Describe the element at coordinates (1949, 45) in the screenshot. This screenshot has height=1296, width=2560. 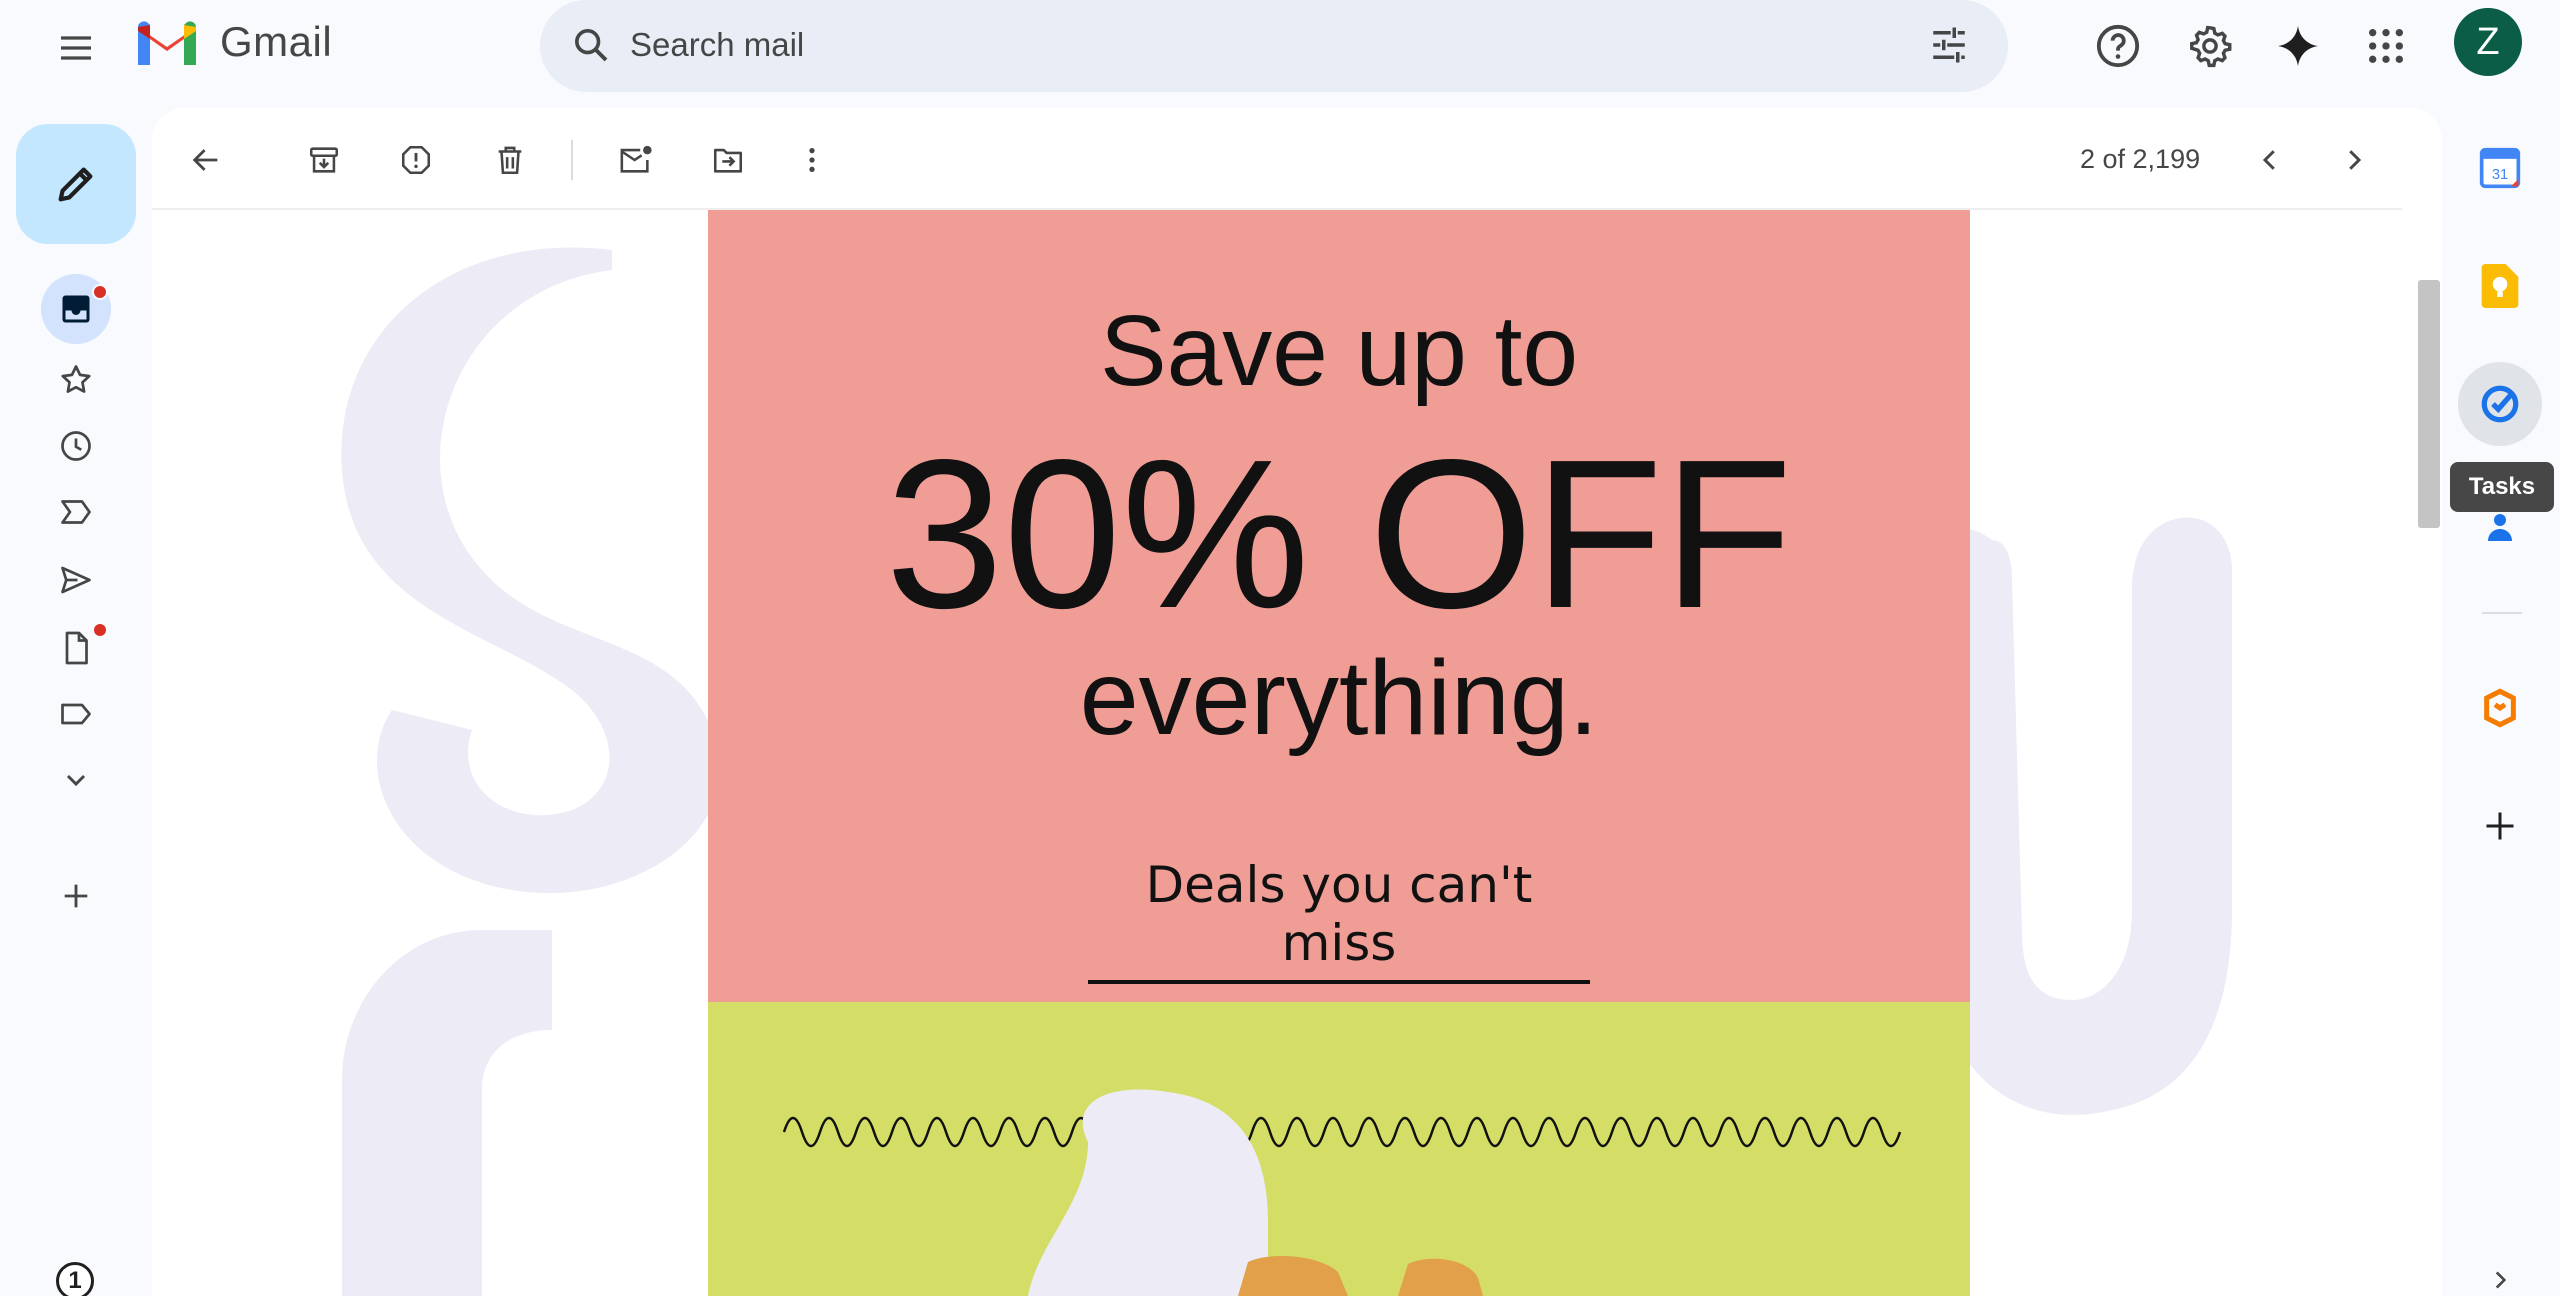
I see `search-options-icon` at that location.